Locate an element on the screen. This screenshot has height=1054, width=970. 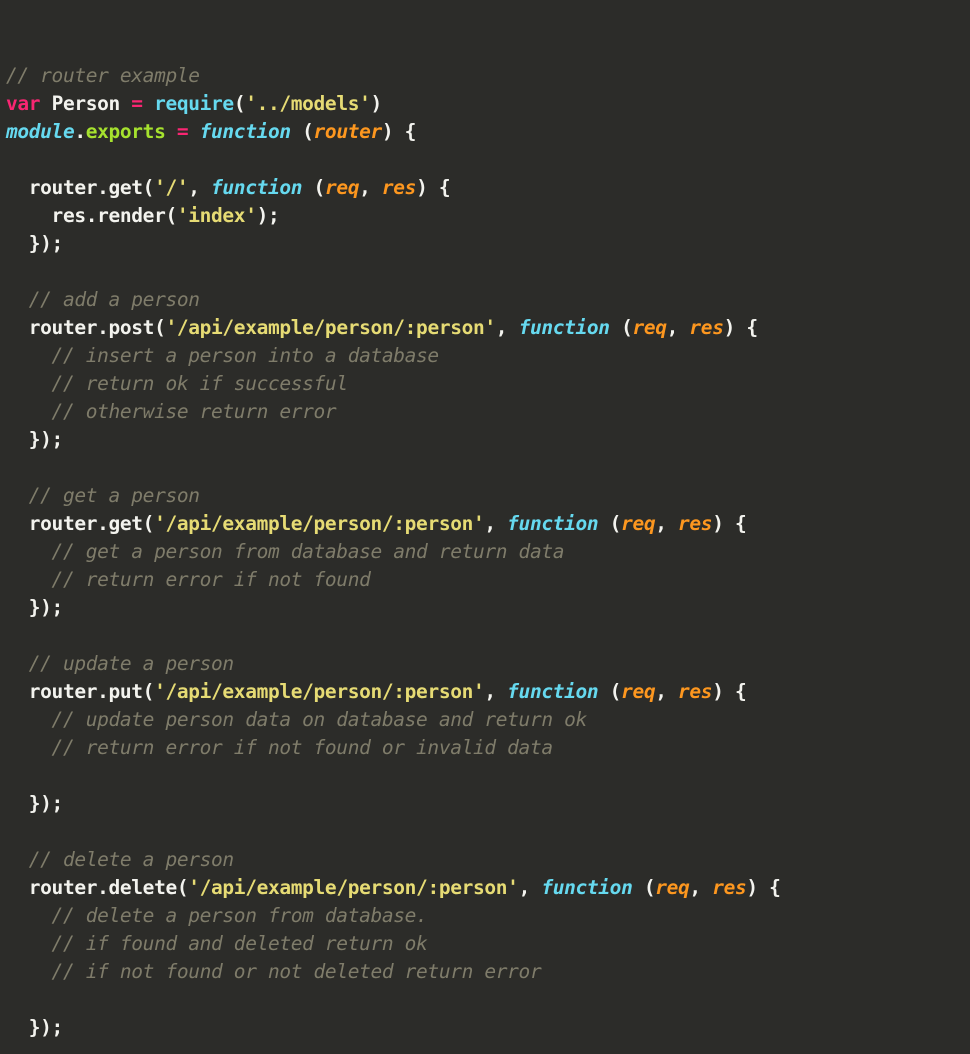
code-token: '../models' is located at coordinates (308, 103).